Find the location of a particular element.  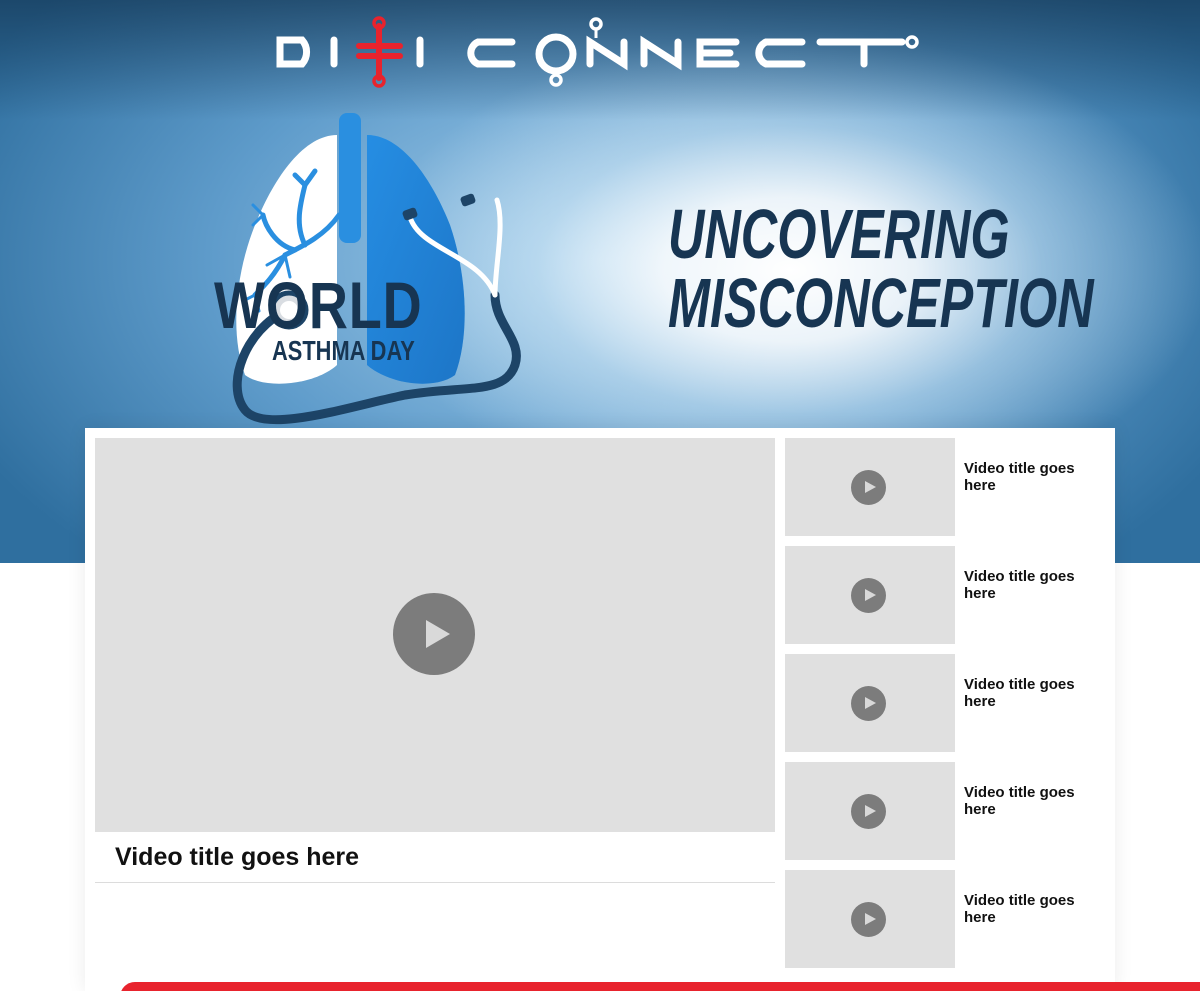

headline-line-1: UNCOVERING is located at coordinates (839, 234).